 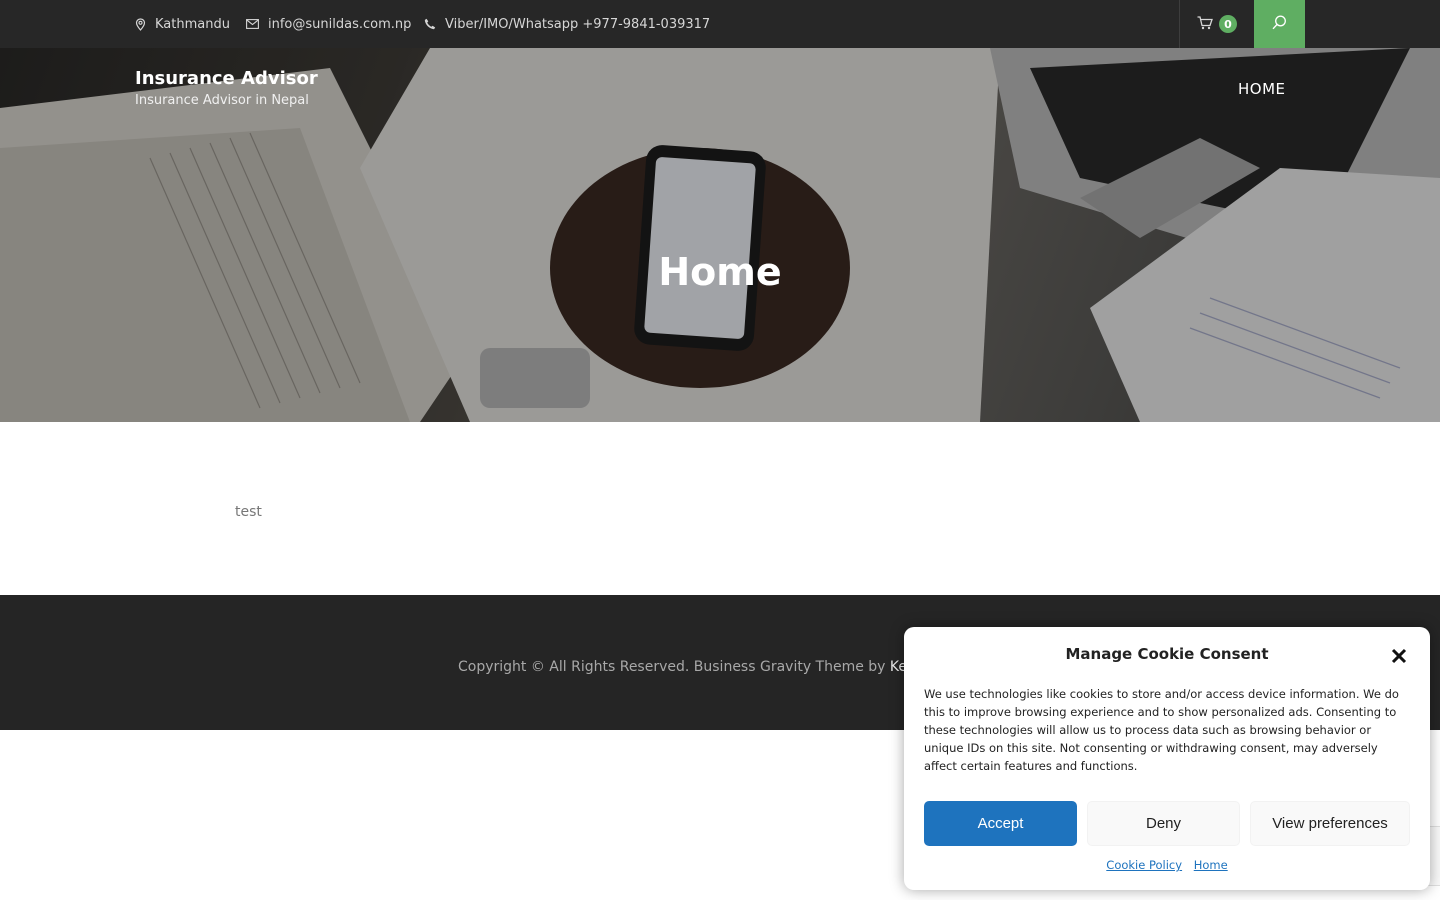 I want to click on phone-text: Viber/IMO/Whatsapp +977-9841-039317, so click(x=577, y=24).